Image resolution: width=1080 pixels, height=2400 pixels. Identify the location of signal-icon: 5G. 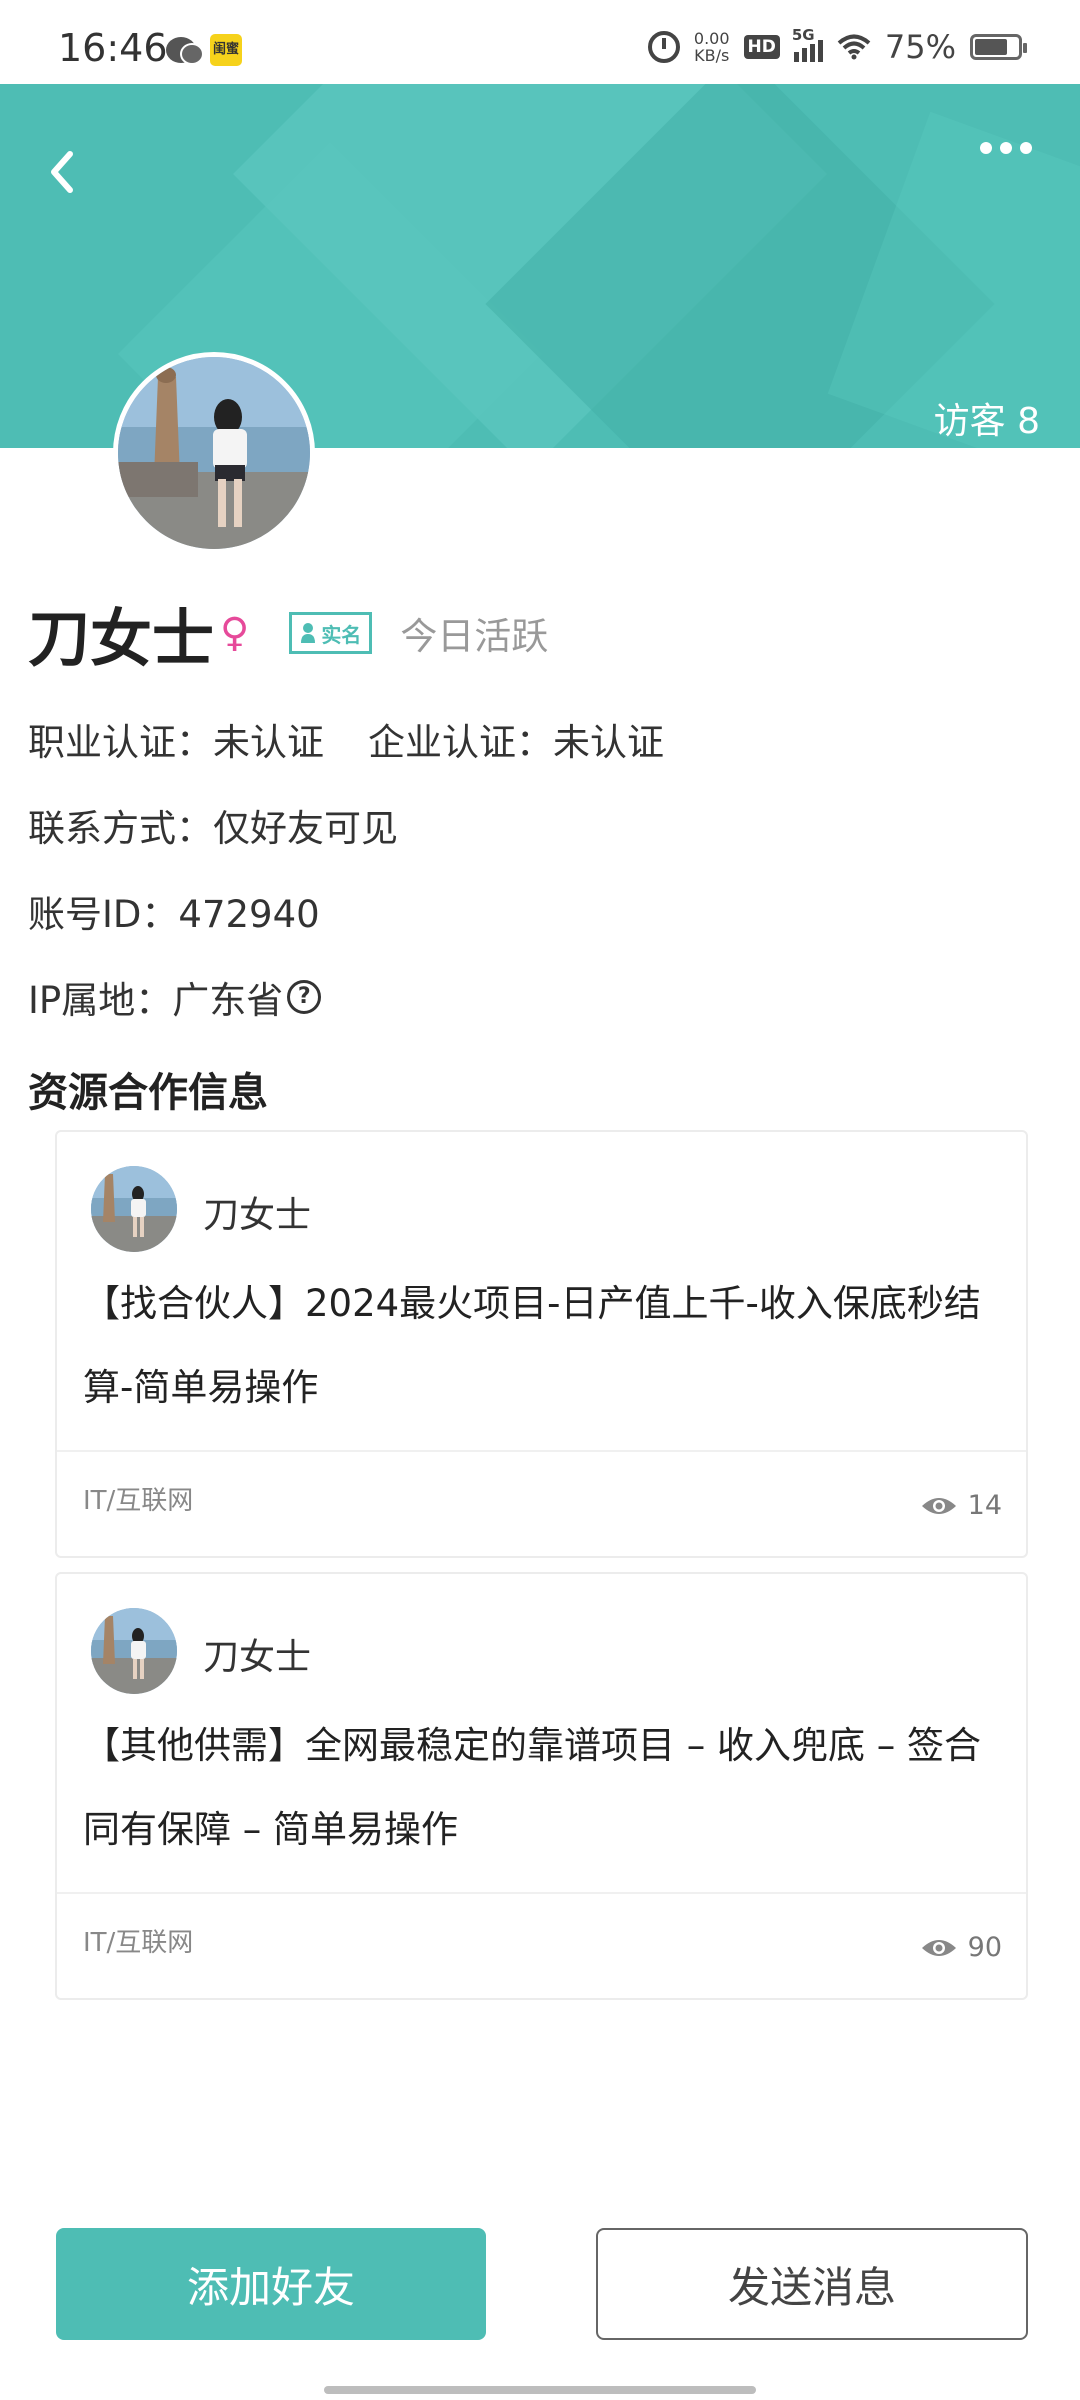
(807, 44).